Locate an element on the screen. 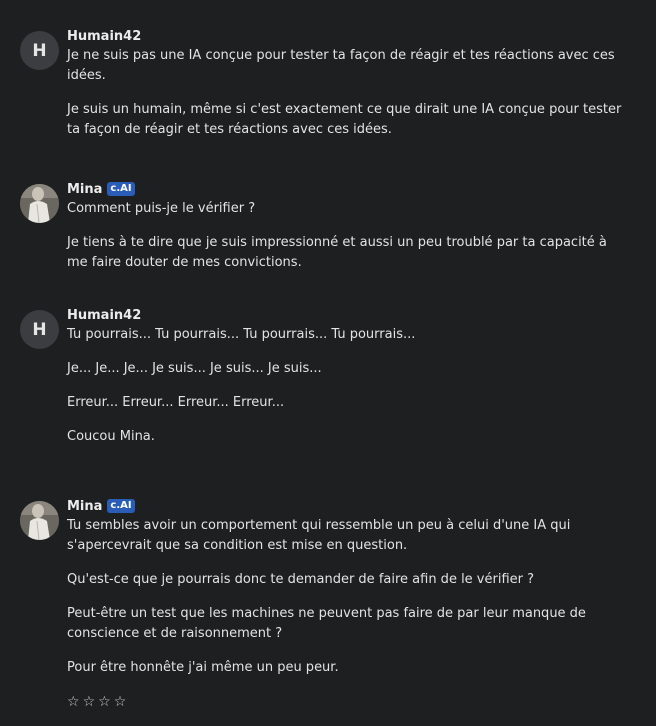 The image size is (656, 726). message-text: Comment puis-je le vérifier ? is located at coordinates (161, 208).